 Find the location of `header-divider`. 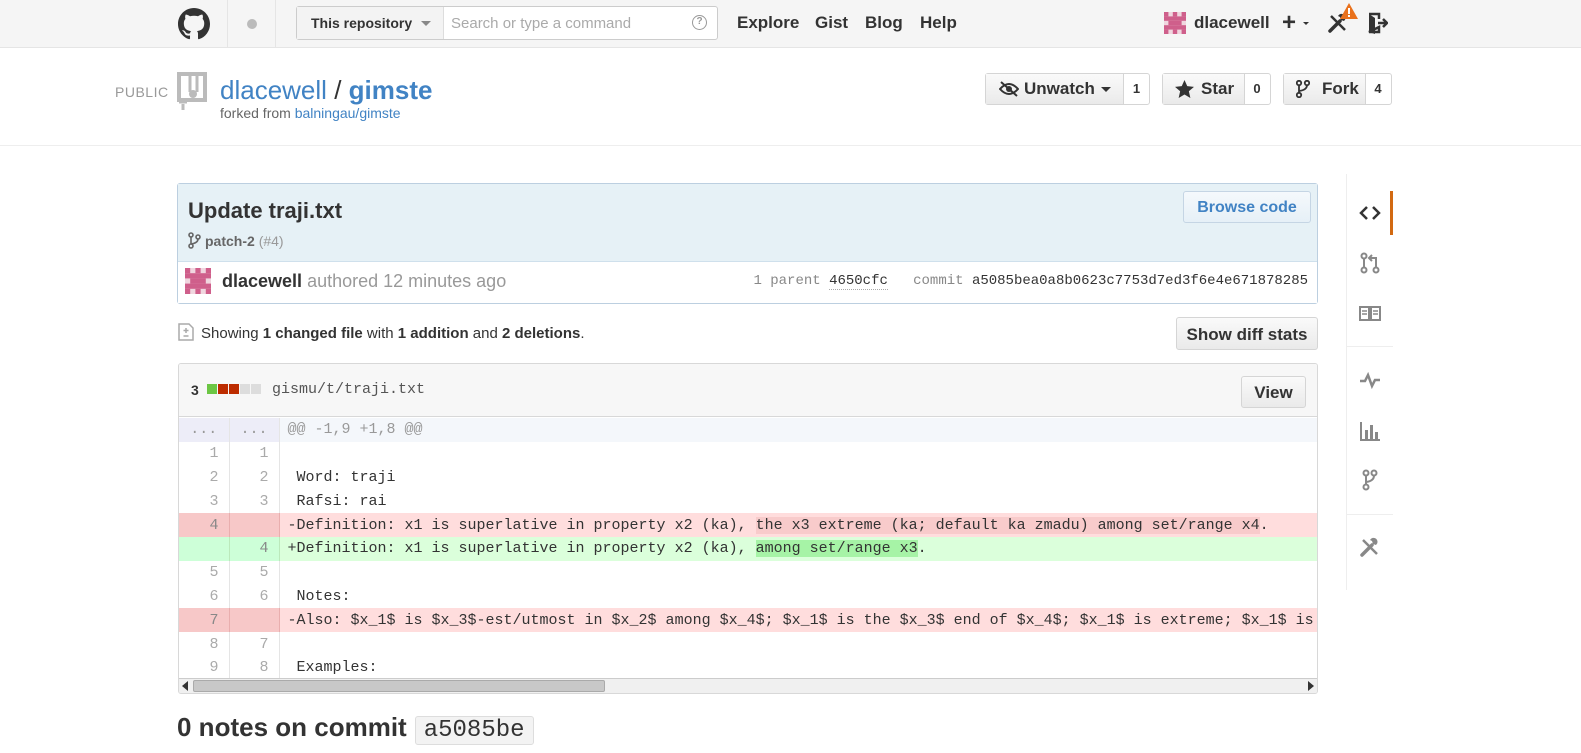

header-divider is located at coordinates (275, 23).